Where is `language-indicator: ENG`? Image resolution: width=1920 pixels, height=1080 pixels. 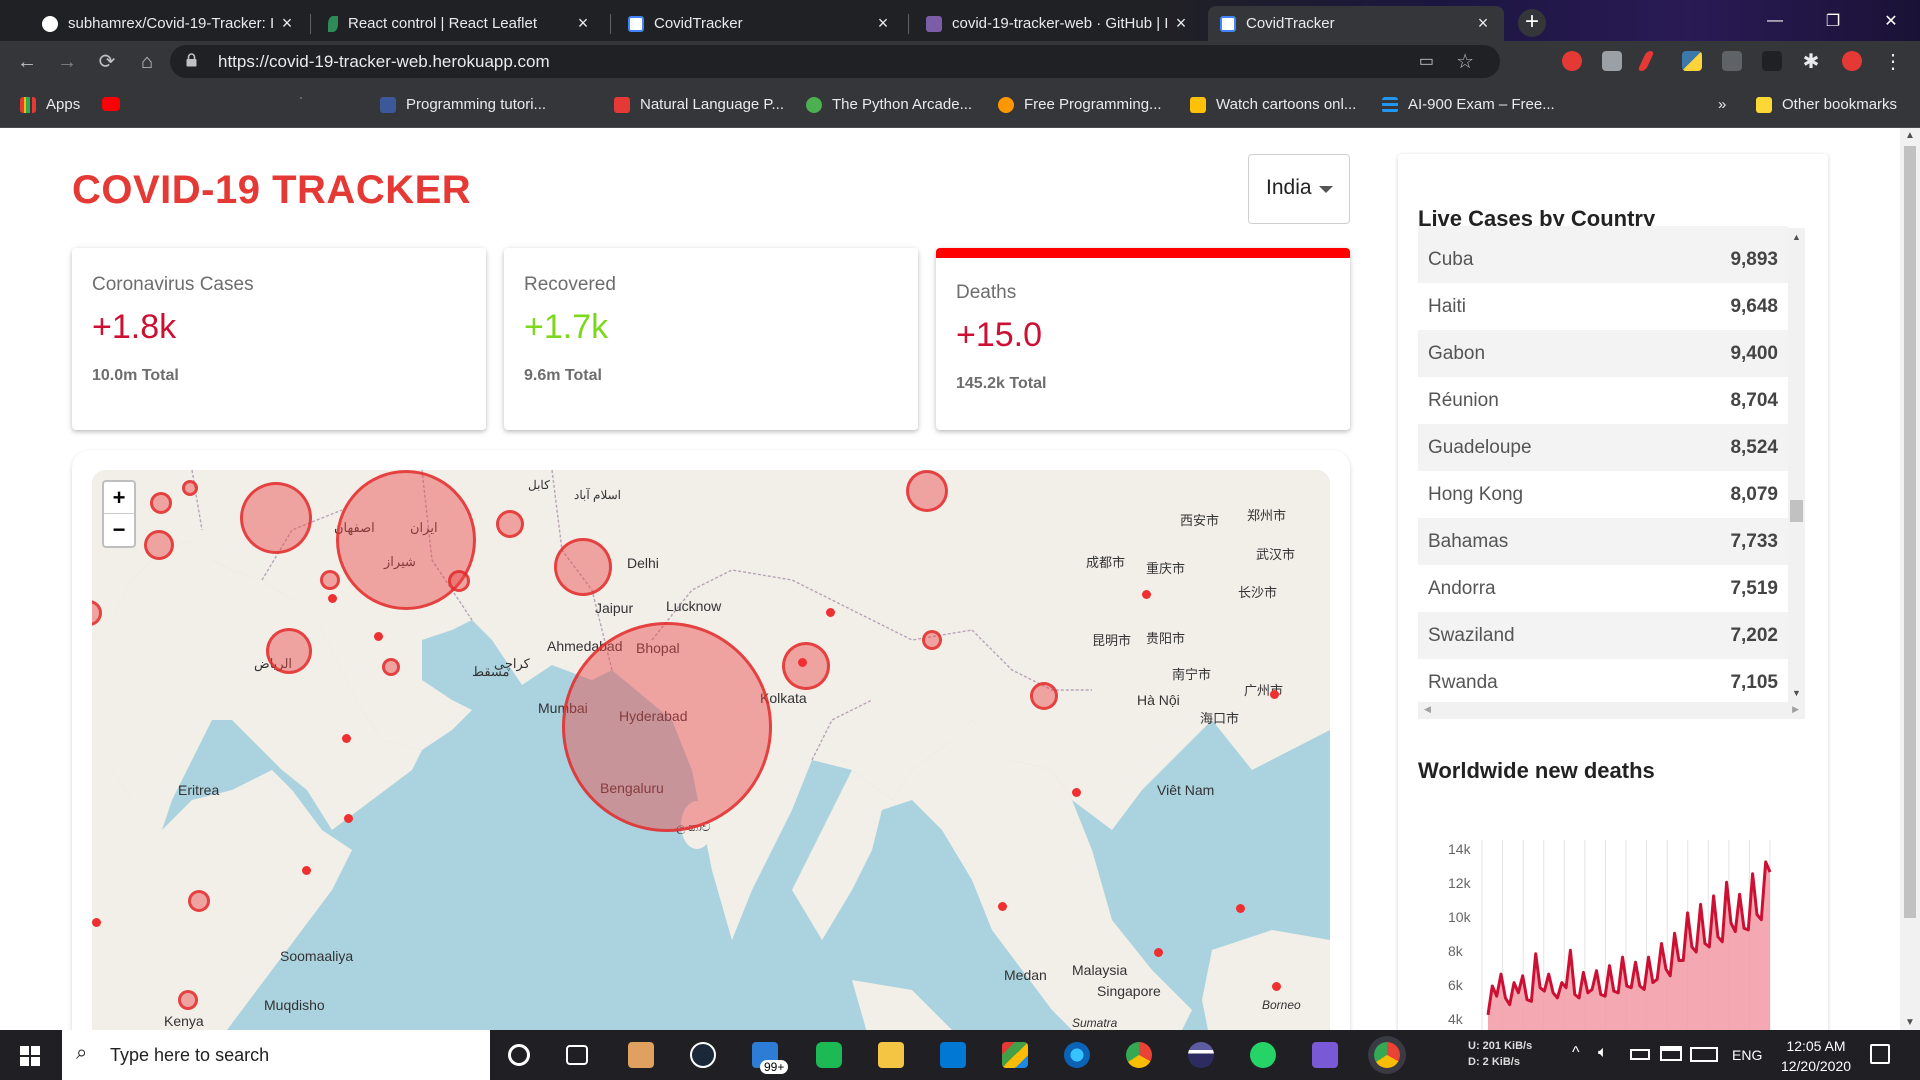
language-indicator: ENG is located at coordinates (1747, 1055).